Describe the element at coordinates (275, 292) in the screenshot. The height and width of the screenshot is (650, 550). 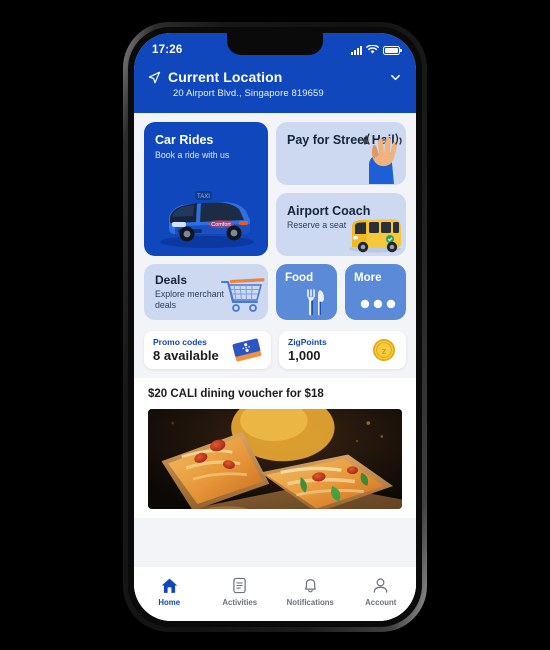
I see `secondary-tile-grid: Deals Explore merchant deals Food More` at that location.